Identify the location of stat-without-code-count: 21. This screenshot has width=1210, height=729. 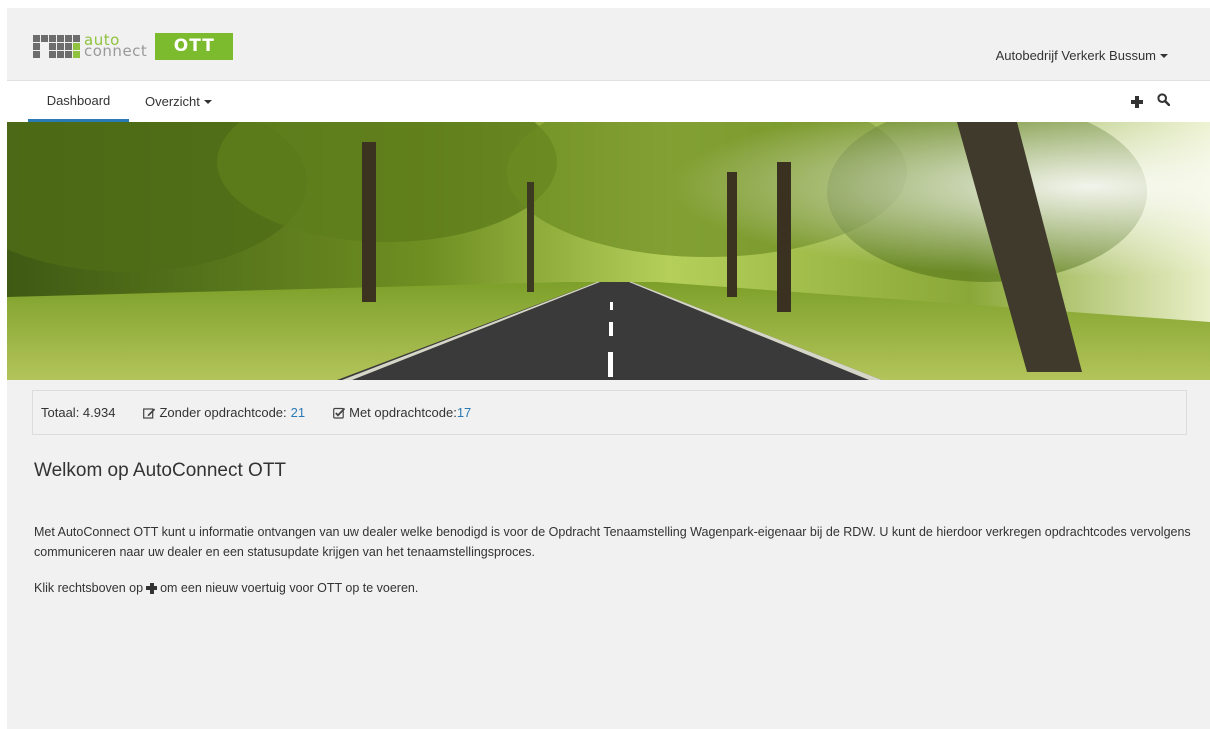
(298, 412).